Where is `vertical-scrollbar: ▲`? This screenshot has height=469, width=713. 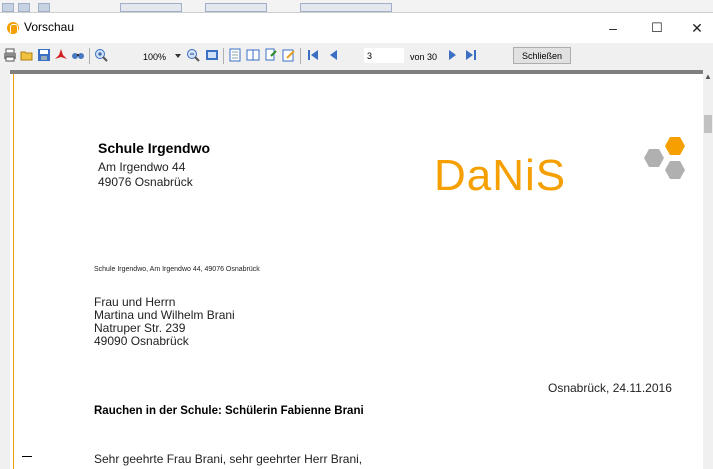 vertical-scrollbar: ▲ is located at coordinates (708, 269).